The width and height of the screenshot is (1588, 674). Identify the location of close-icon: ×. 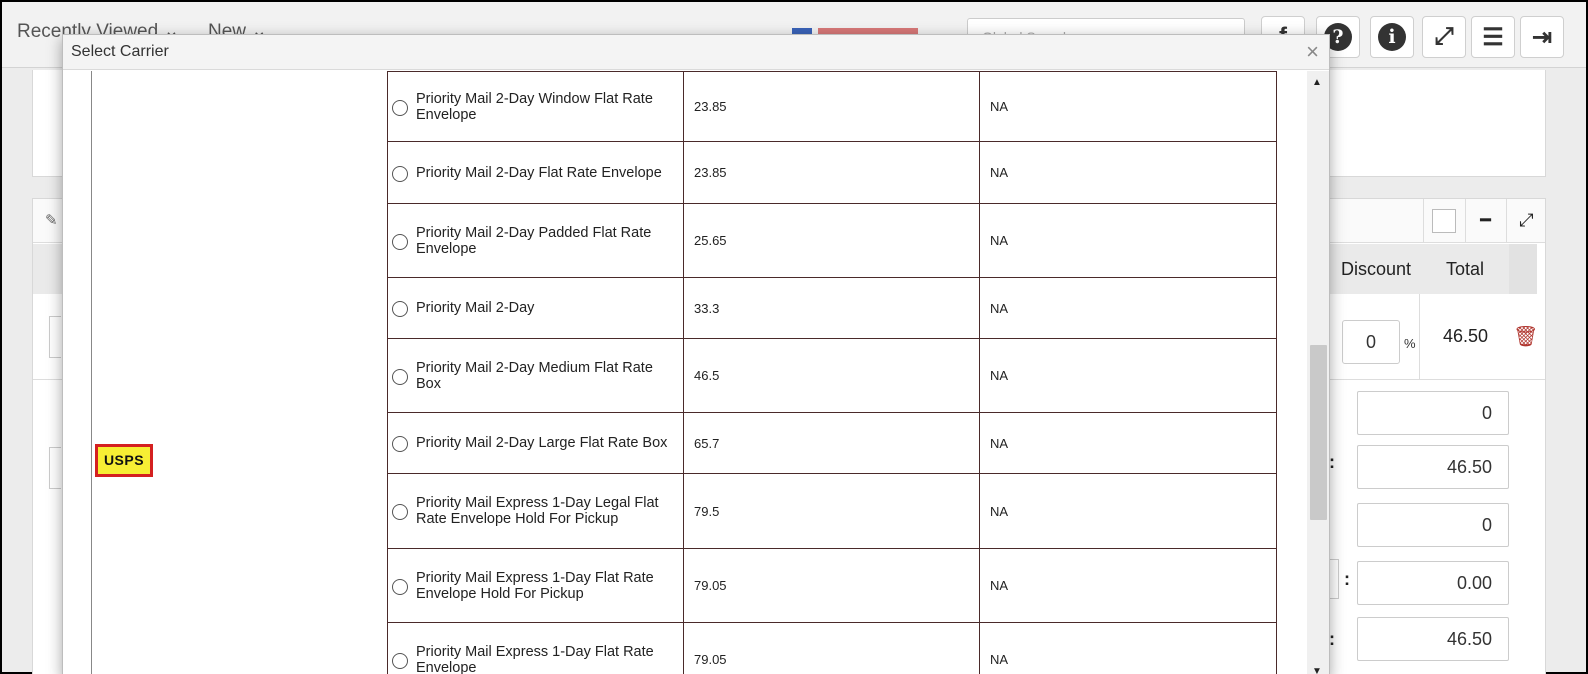
(1312, 52).